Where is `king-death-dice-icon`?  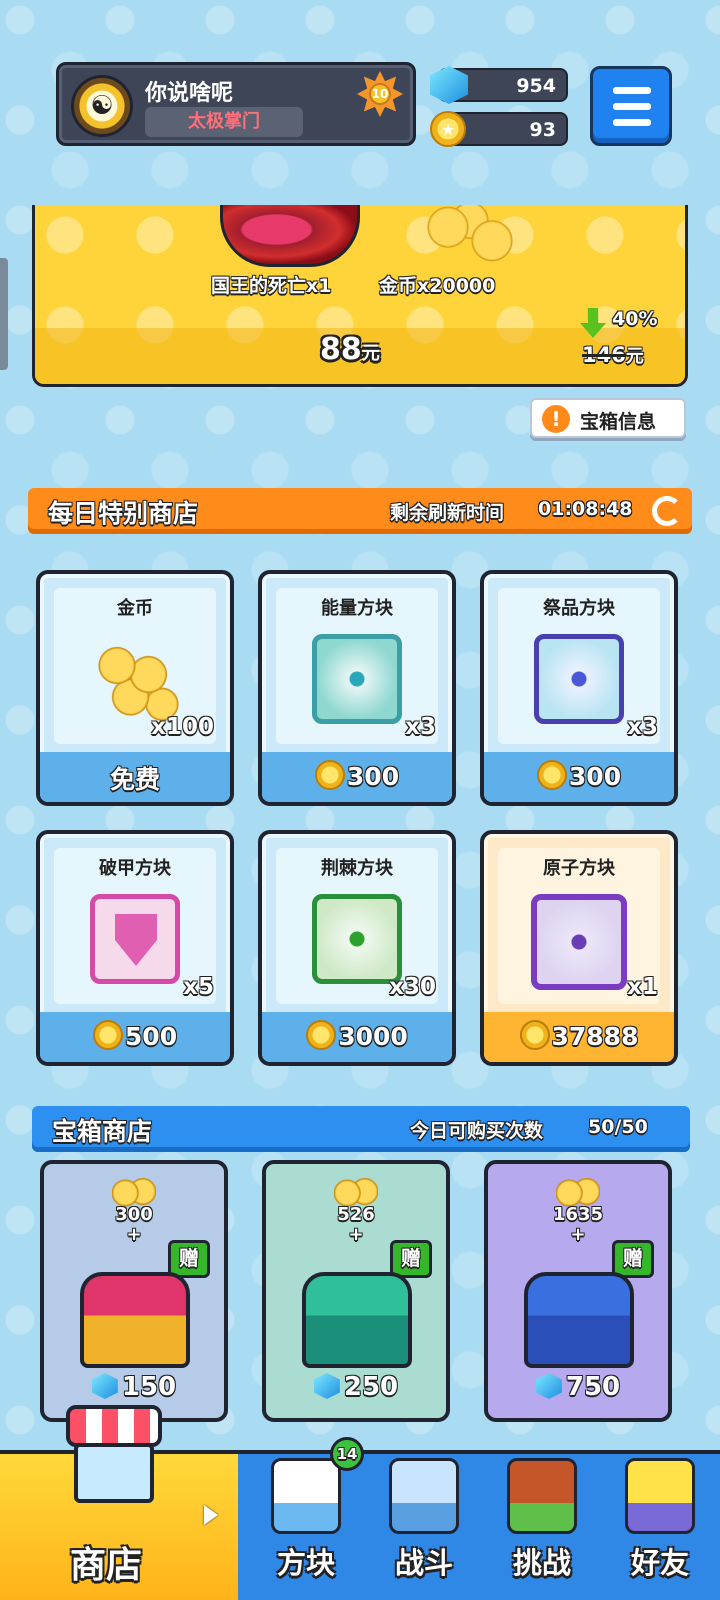 king-death-dice-icon is located at coordinates (290, 236).